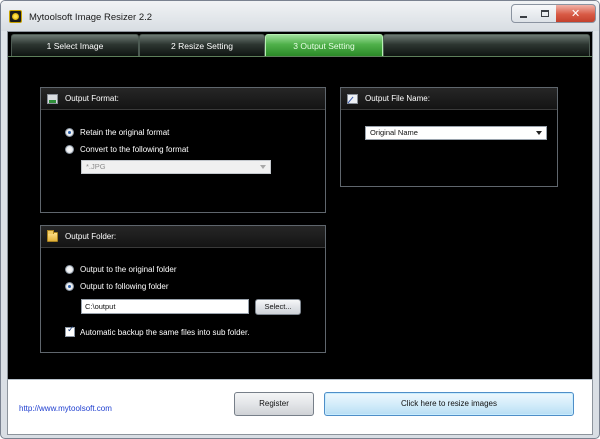  I want to click on output-file-name-header: Output File Name:, so click(449, 99).